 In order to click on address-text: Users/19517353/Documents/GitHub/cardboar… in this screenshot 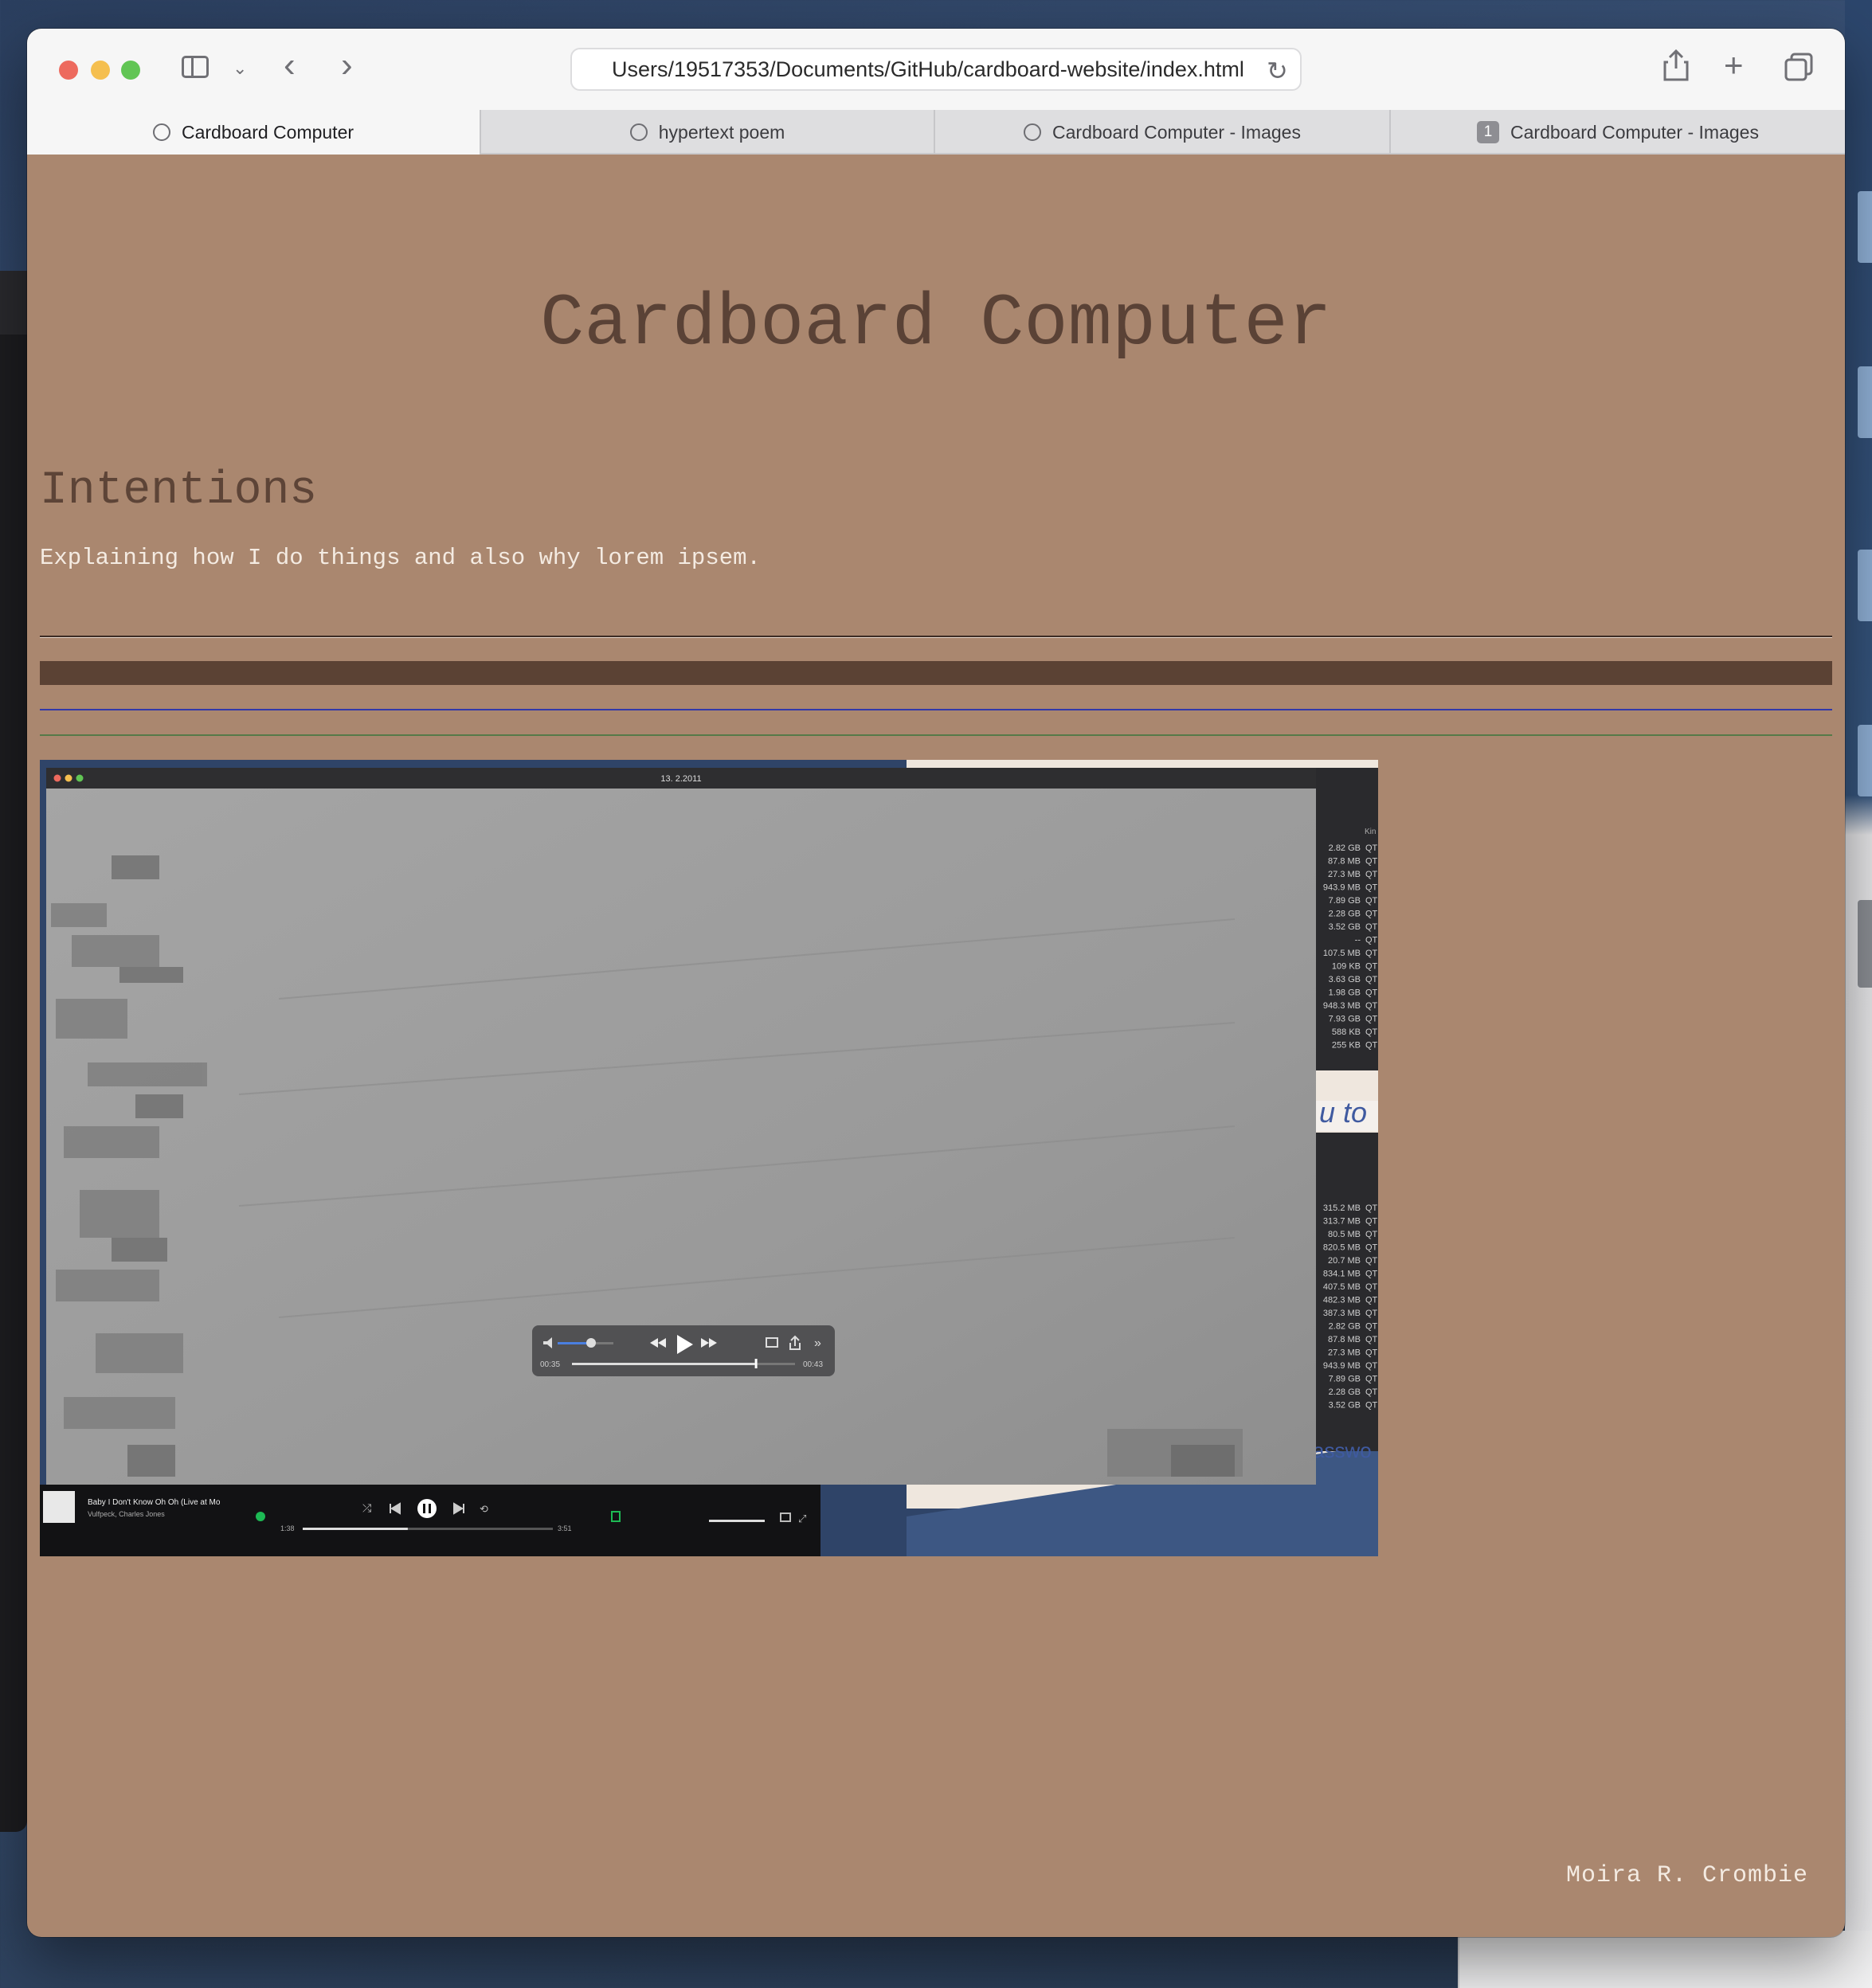, I will do `click(928, 69)`.